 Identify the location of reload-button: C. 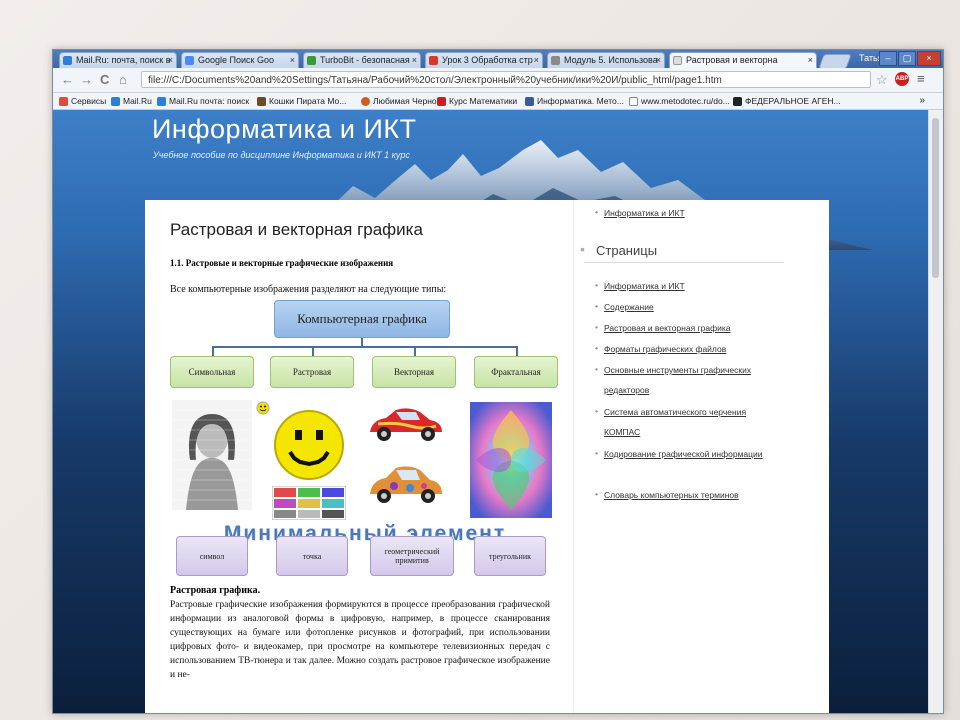
(104, 79).